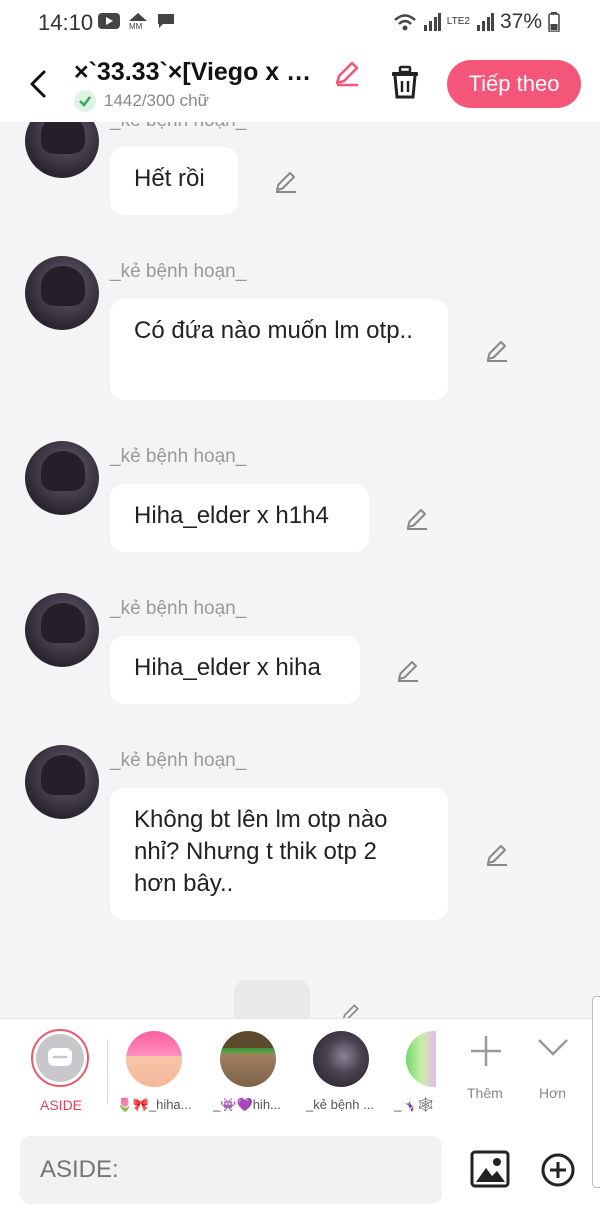 Image resolution: width=600 pixels, height=1207 pixels. I want to click on word-count: 1442/300 chữ, so click(156, 100).